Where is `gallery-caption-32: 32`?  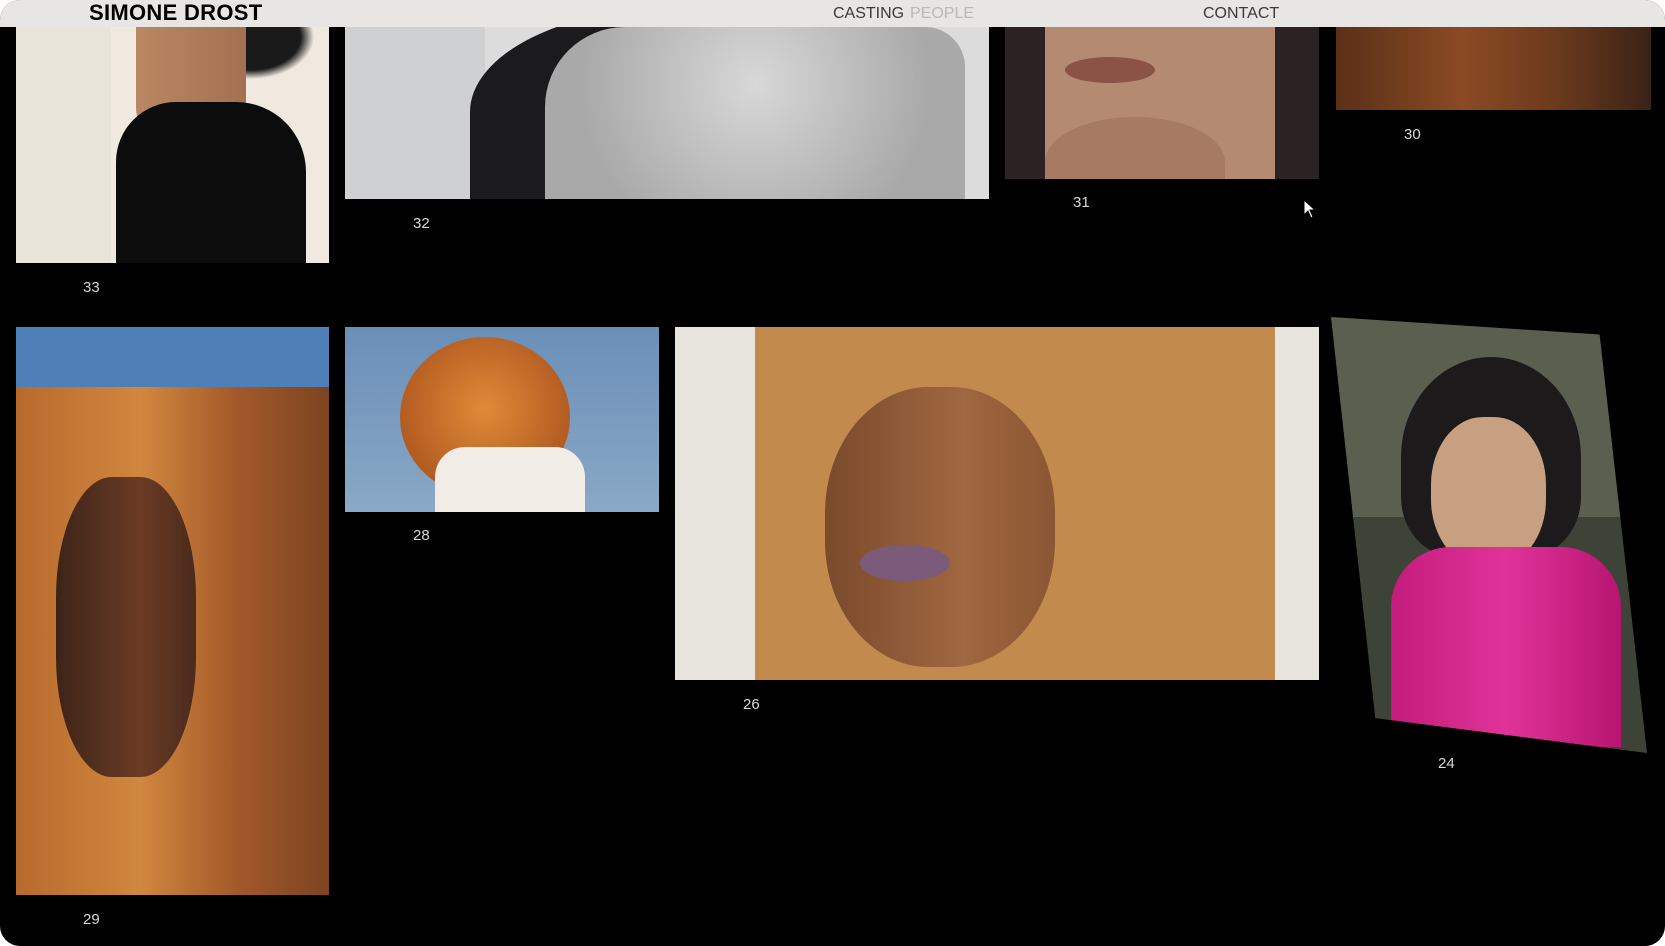
gallery-caption-32: 32 is located at coordinates (421, 223).